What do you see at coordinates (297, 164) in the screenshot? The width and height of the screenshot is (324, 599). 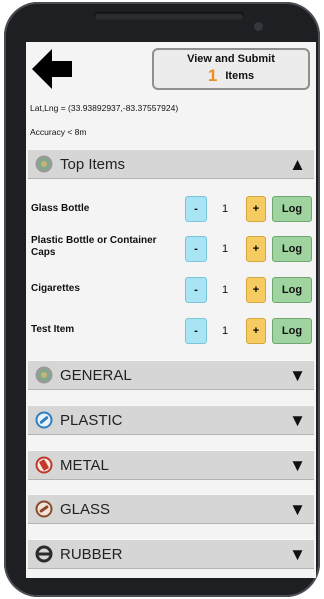 I see `chevron-up-icon: ▲` at bounding box center [297, 164].